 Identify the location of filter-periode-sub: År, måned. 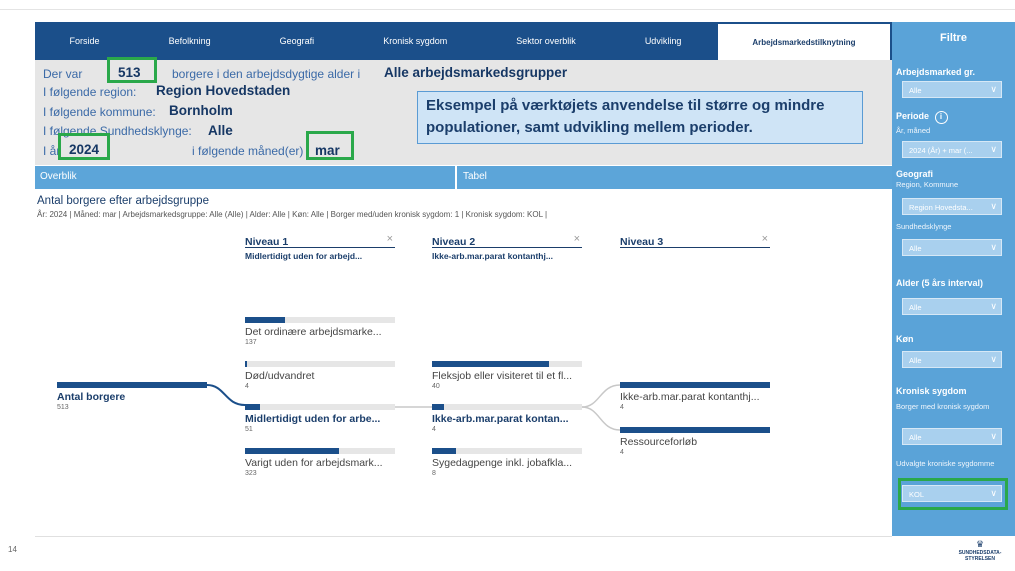
(913, 130).